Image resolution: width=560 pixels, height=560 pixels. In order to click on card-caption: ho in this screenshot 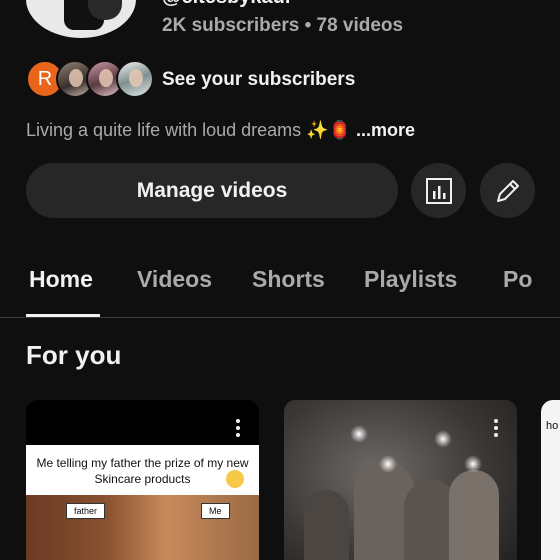, I will do `click(552, 426)`.